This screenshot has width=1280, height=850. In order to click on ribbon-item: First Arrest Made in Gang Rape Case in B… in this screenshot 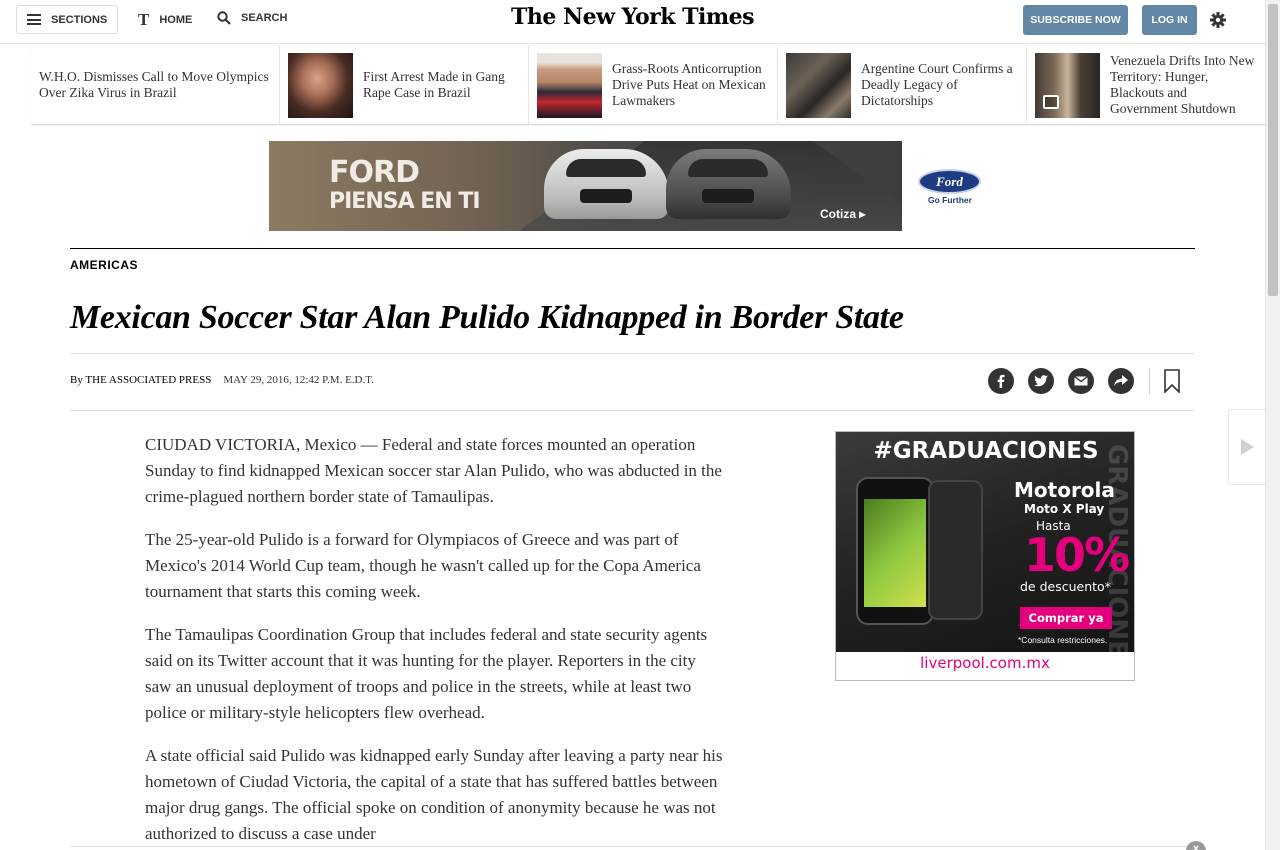, I will do `click(404, 85)`.